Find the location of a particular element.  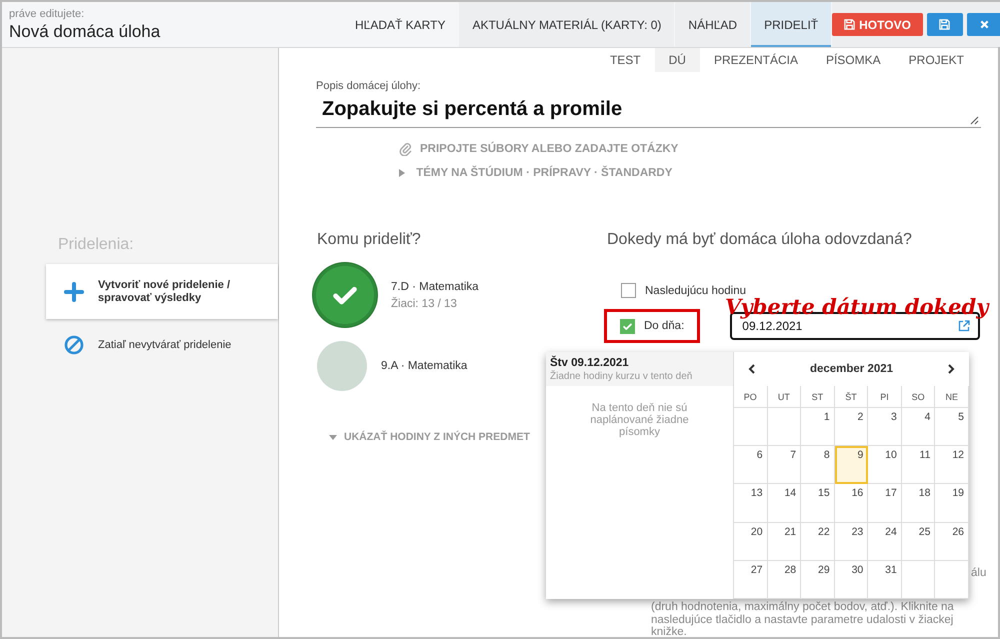

save-button is located at coordinates (944, 24).